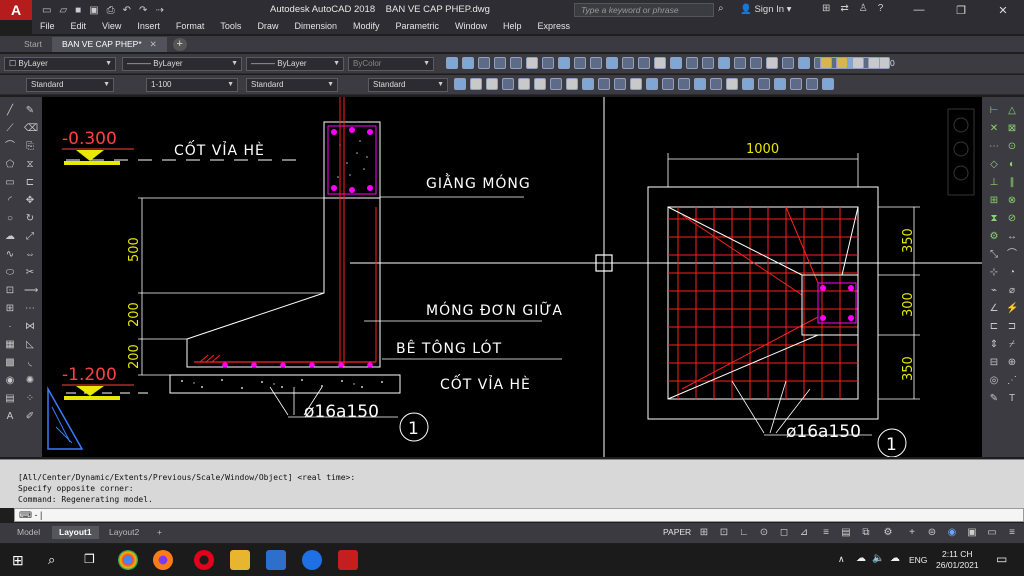  I want to click on cart-icon: ⊞, so click(826, 8).